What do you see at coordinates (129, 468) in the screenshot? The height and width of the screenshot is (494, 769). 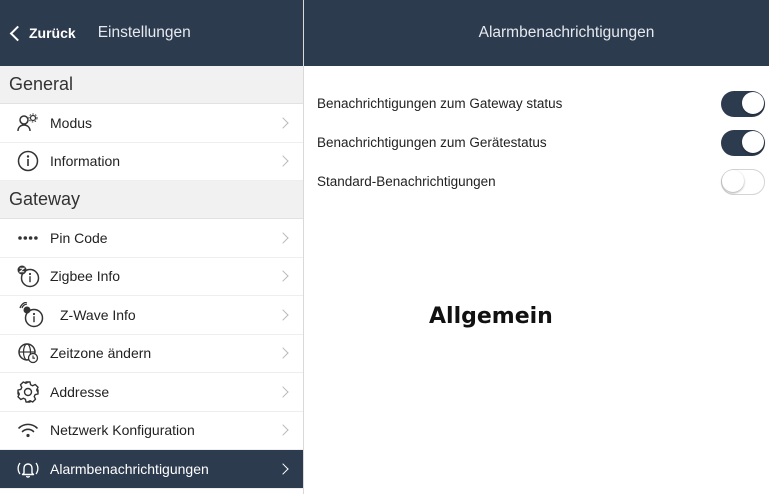 I see `sidebar-item-label: Alarmbenachrichtigungen` at bounding box center [129, 468].